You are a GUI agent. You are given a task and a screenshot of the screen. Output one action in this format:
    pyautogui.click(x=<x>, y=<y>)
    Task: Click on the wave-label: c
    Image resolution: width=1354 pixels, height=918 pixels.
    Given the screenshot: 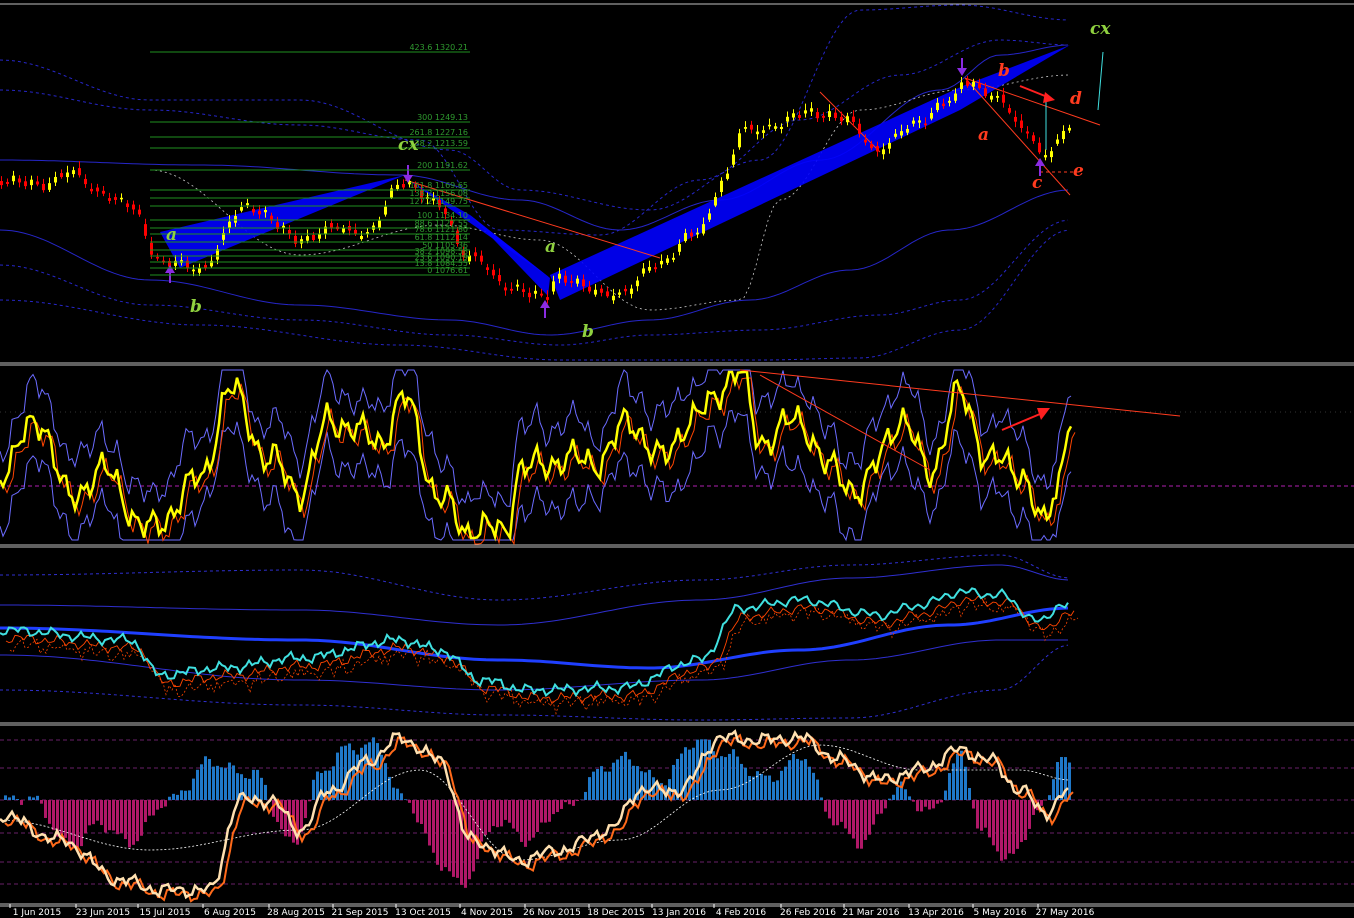 What is the action you would take?
    pyautogui.click(x=1037, y=183)
    